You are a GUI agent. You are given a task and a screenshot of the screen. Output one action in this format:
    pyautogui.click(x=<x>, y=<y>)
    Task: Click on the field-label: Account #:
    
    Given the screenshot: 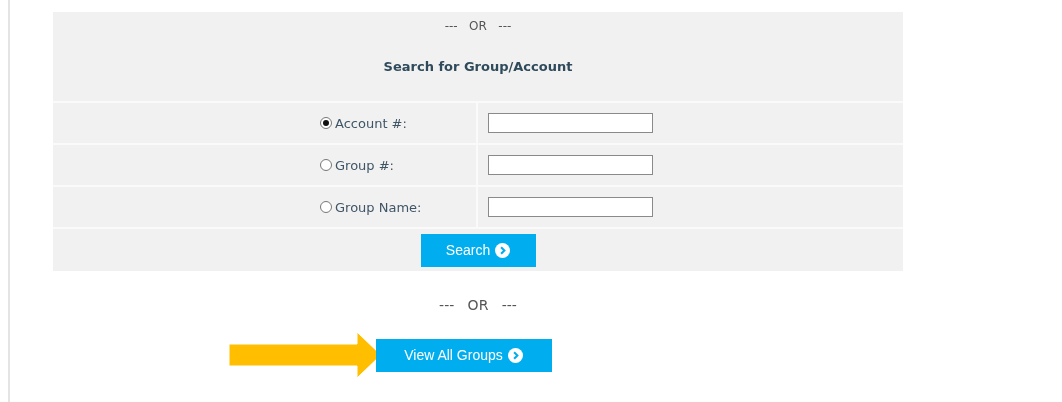 What is the action you would take?
    pyautogui.click(x=371, y=123)
    